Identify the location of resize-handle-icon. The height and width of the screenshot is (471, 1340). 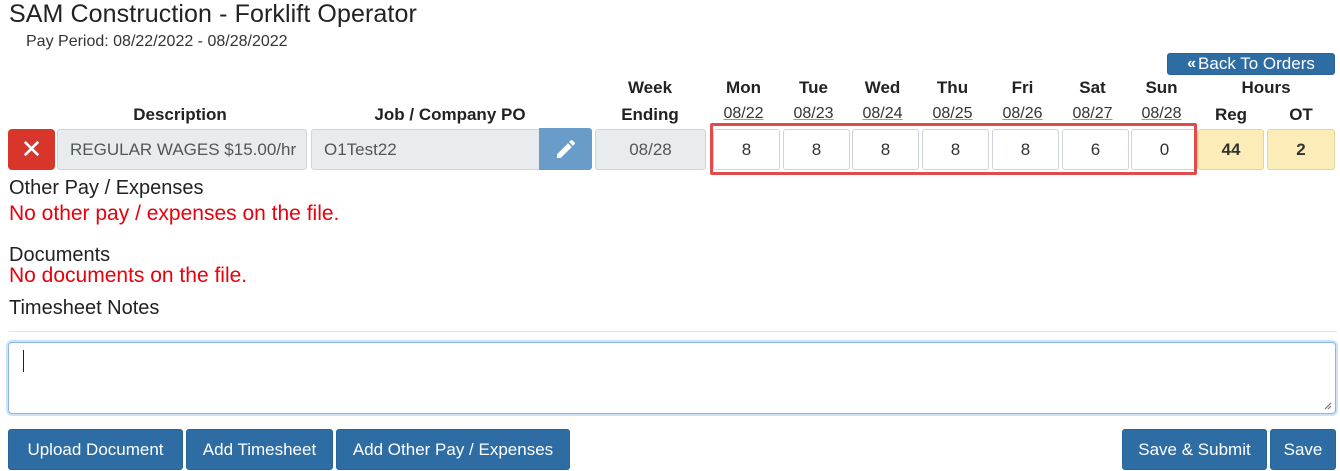
(1327, 405).